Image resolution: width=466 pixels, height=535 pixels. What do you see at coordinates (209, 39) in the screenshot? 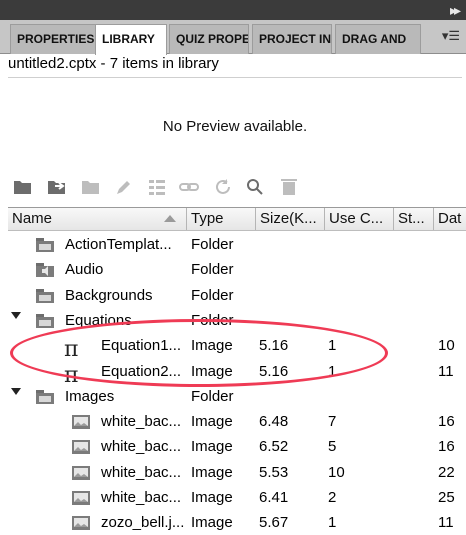
I see `tab-quiz-properties: QUIZ PROPERTIES` at bounding box center [209, 39].